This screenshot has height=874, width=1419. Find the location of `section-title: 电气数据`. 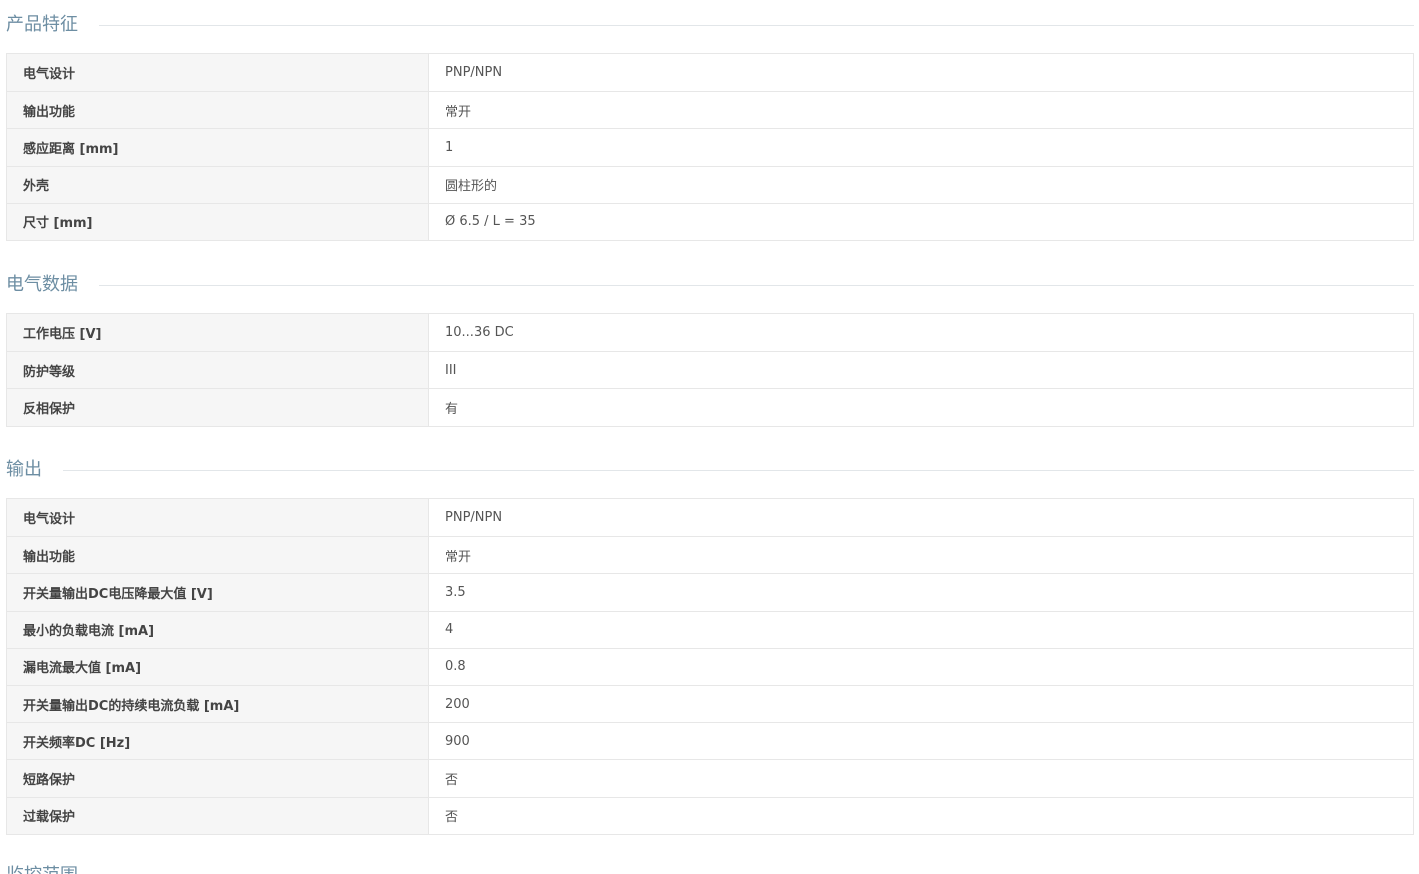

section-title: 电气数据 is located at coordinates (42, 284).